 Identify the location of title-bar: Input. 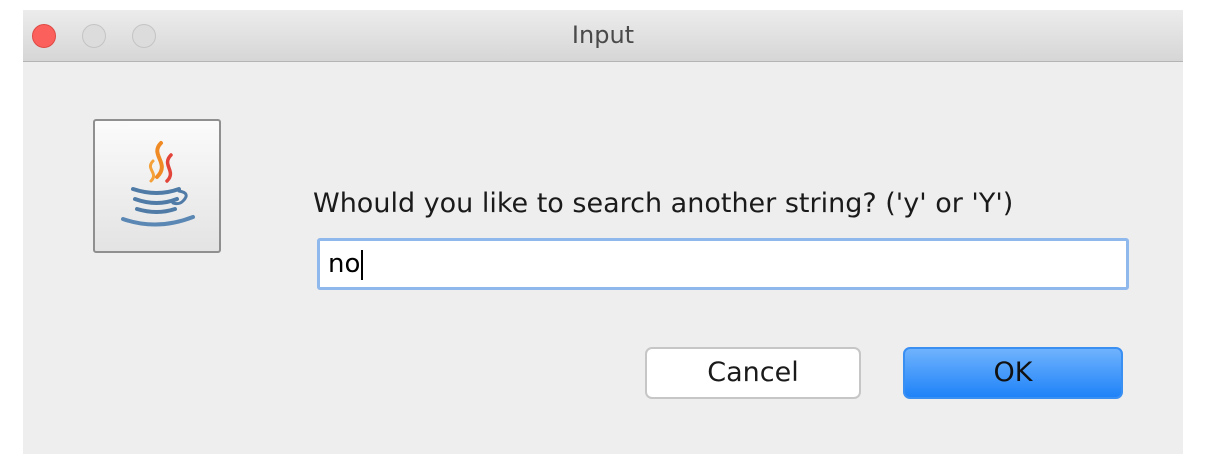
(603, 36).